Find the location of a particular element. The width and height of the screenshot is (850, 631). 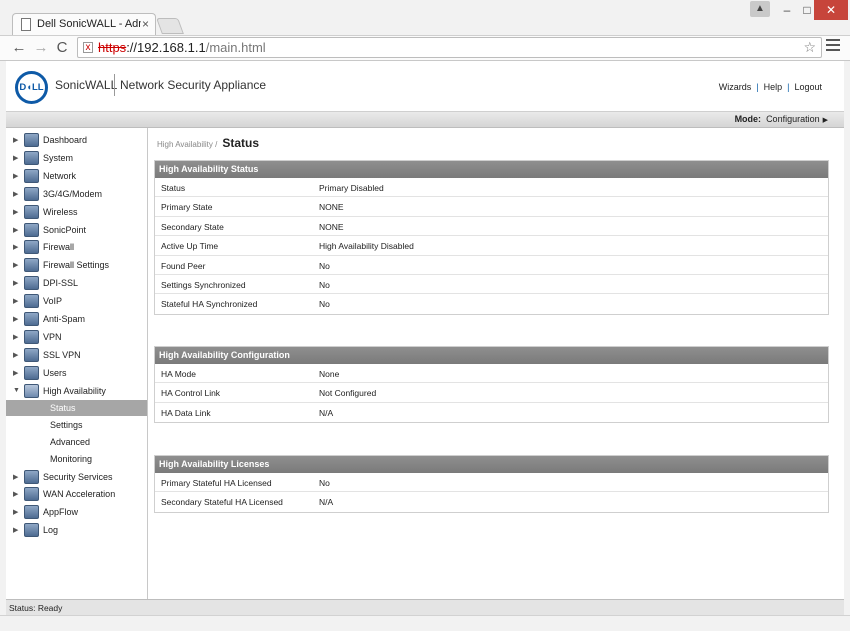

sidebar-subitem: Settings is located at coordinates (76, 425).